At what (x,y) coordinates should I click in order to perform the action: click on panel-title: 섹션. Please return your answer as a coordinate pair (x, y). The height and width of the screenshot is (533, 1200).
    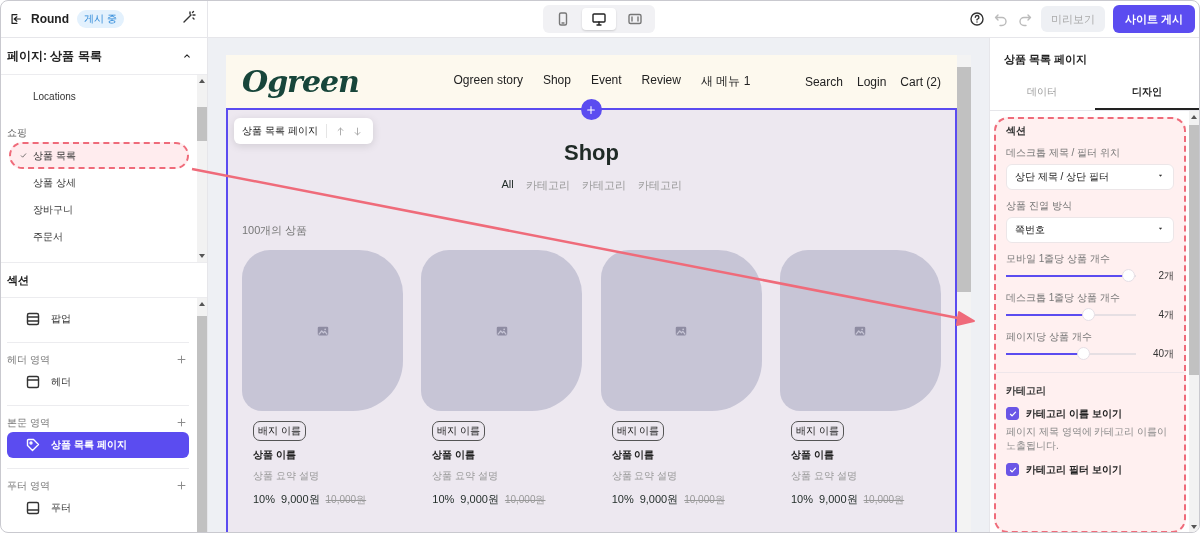
    Looking at the image, I should click on (104, 280).